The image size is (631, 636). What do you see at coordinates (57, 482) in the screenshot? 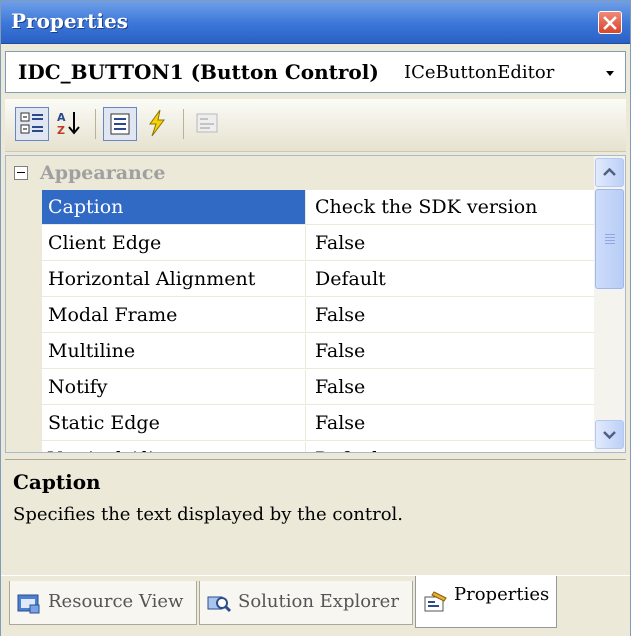
I see `description-title: Caption` at bounding box center [57, 482].